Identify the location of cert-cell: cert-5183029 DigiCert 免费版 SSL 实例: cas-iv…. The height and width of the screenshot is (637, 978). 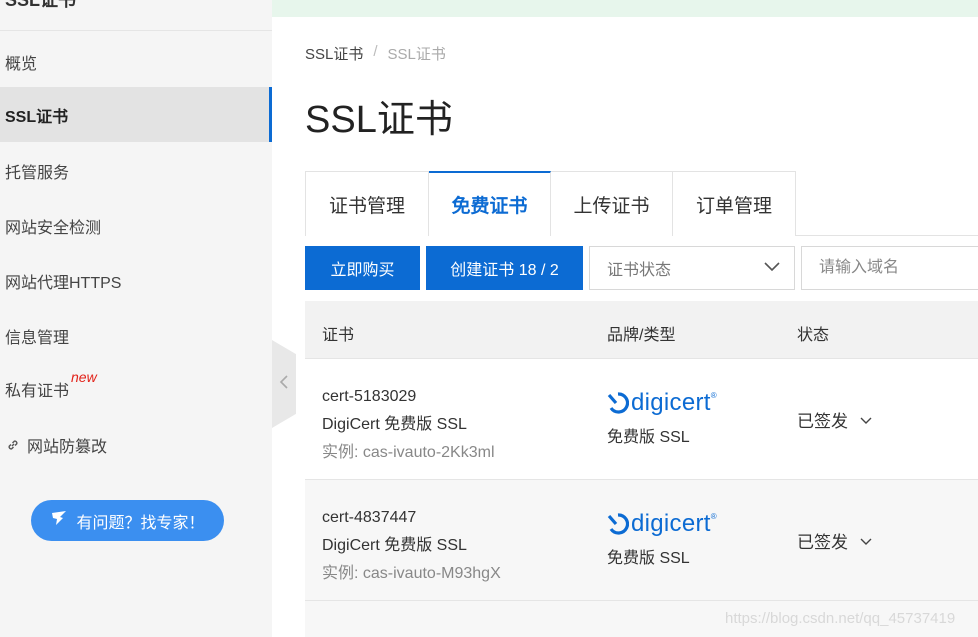
(408, 425).